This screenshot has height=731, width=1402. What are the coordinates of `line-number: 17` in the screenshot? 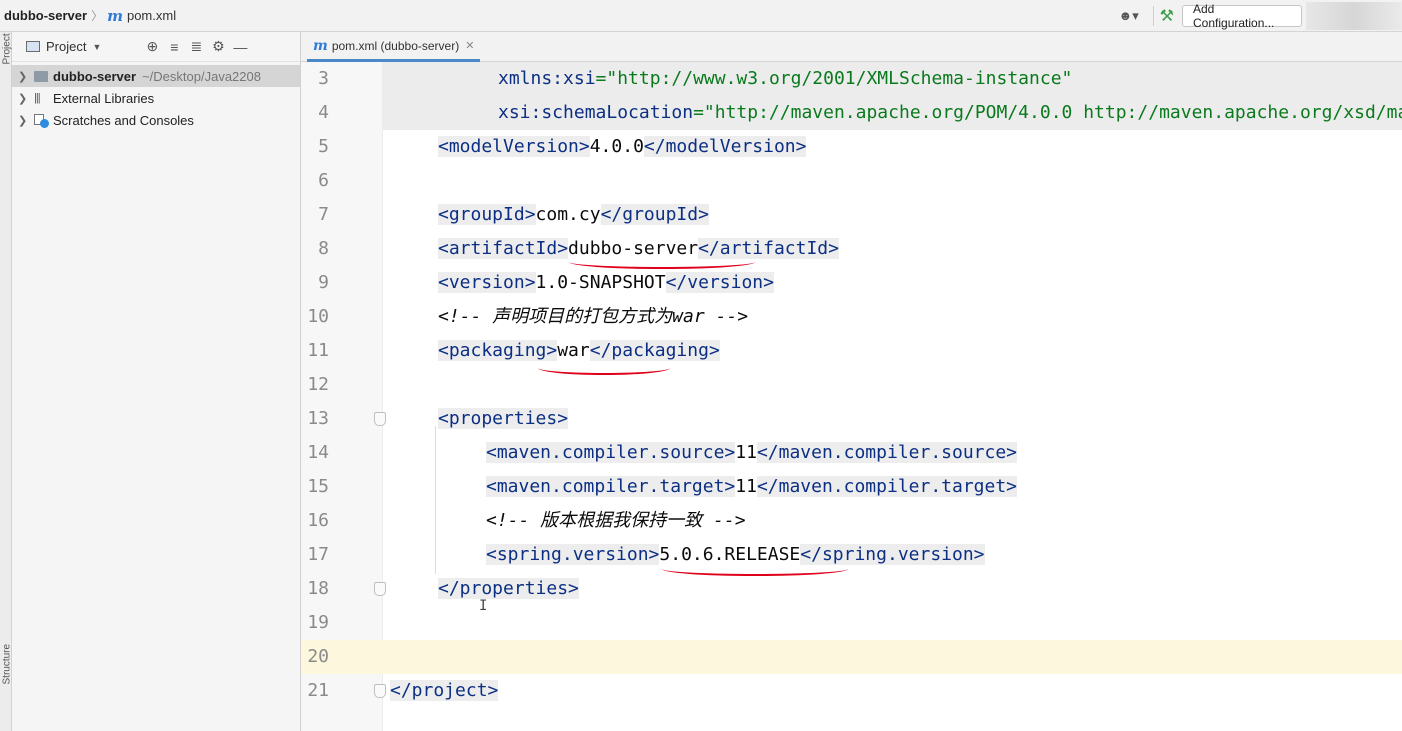 It's located at (318, 554).